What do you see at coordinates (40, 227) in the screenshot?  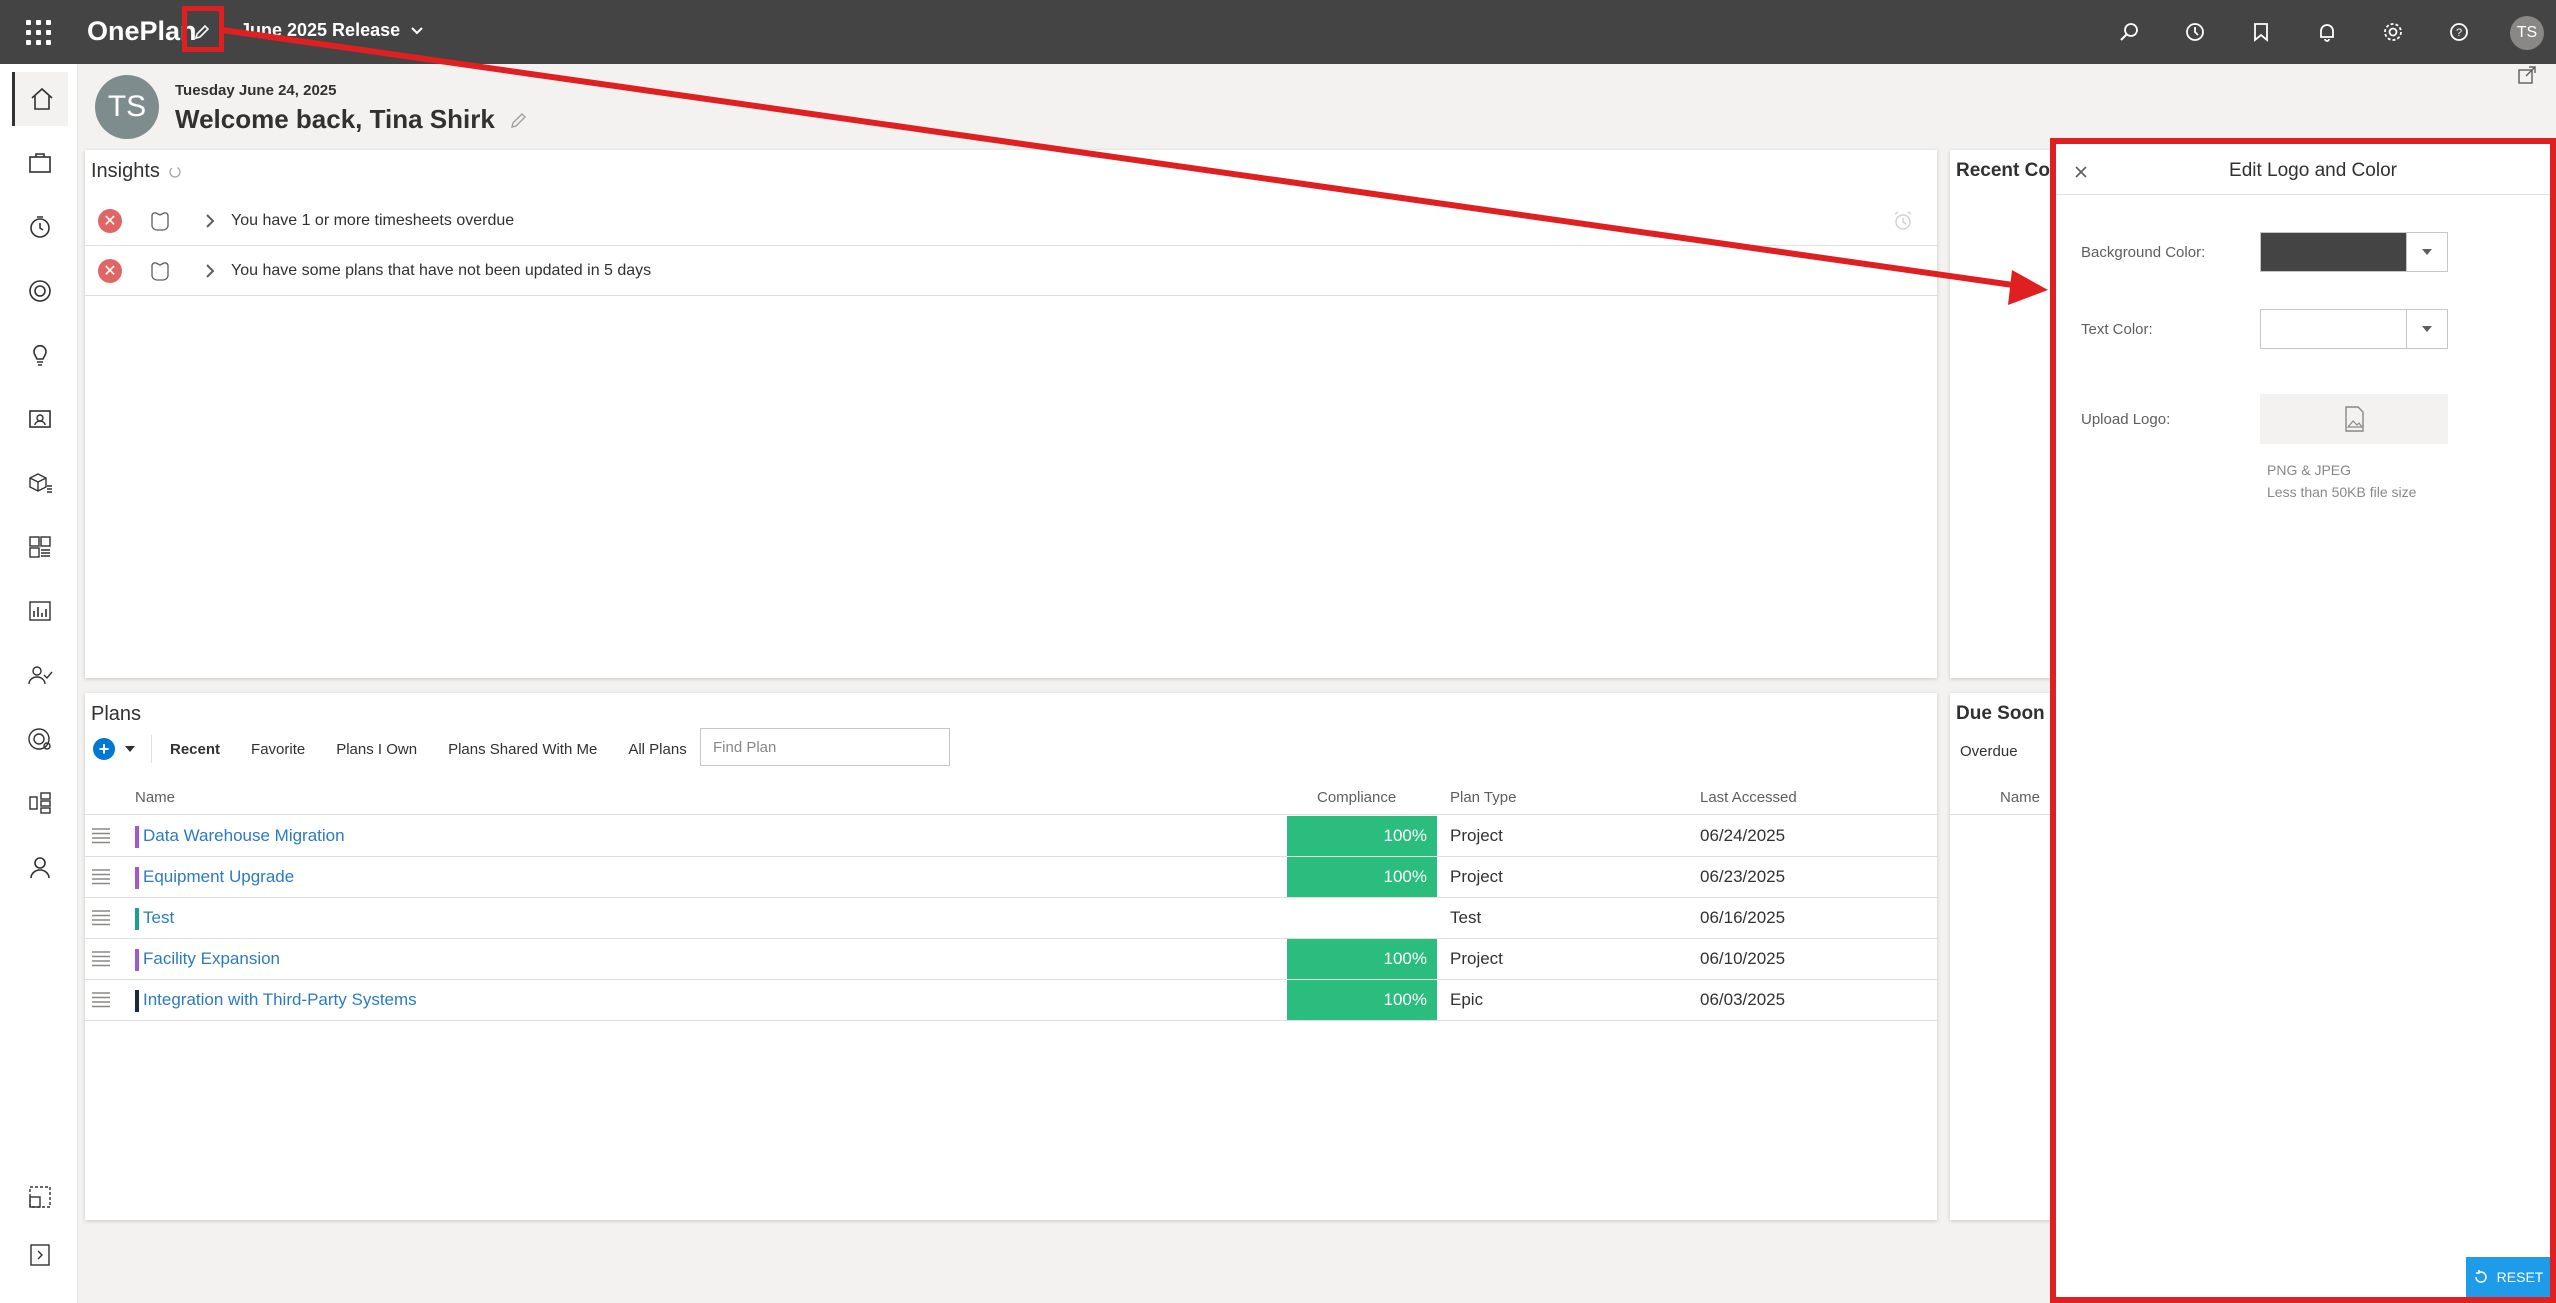 I see `rail-time` at bounding box center [40, 227].